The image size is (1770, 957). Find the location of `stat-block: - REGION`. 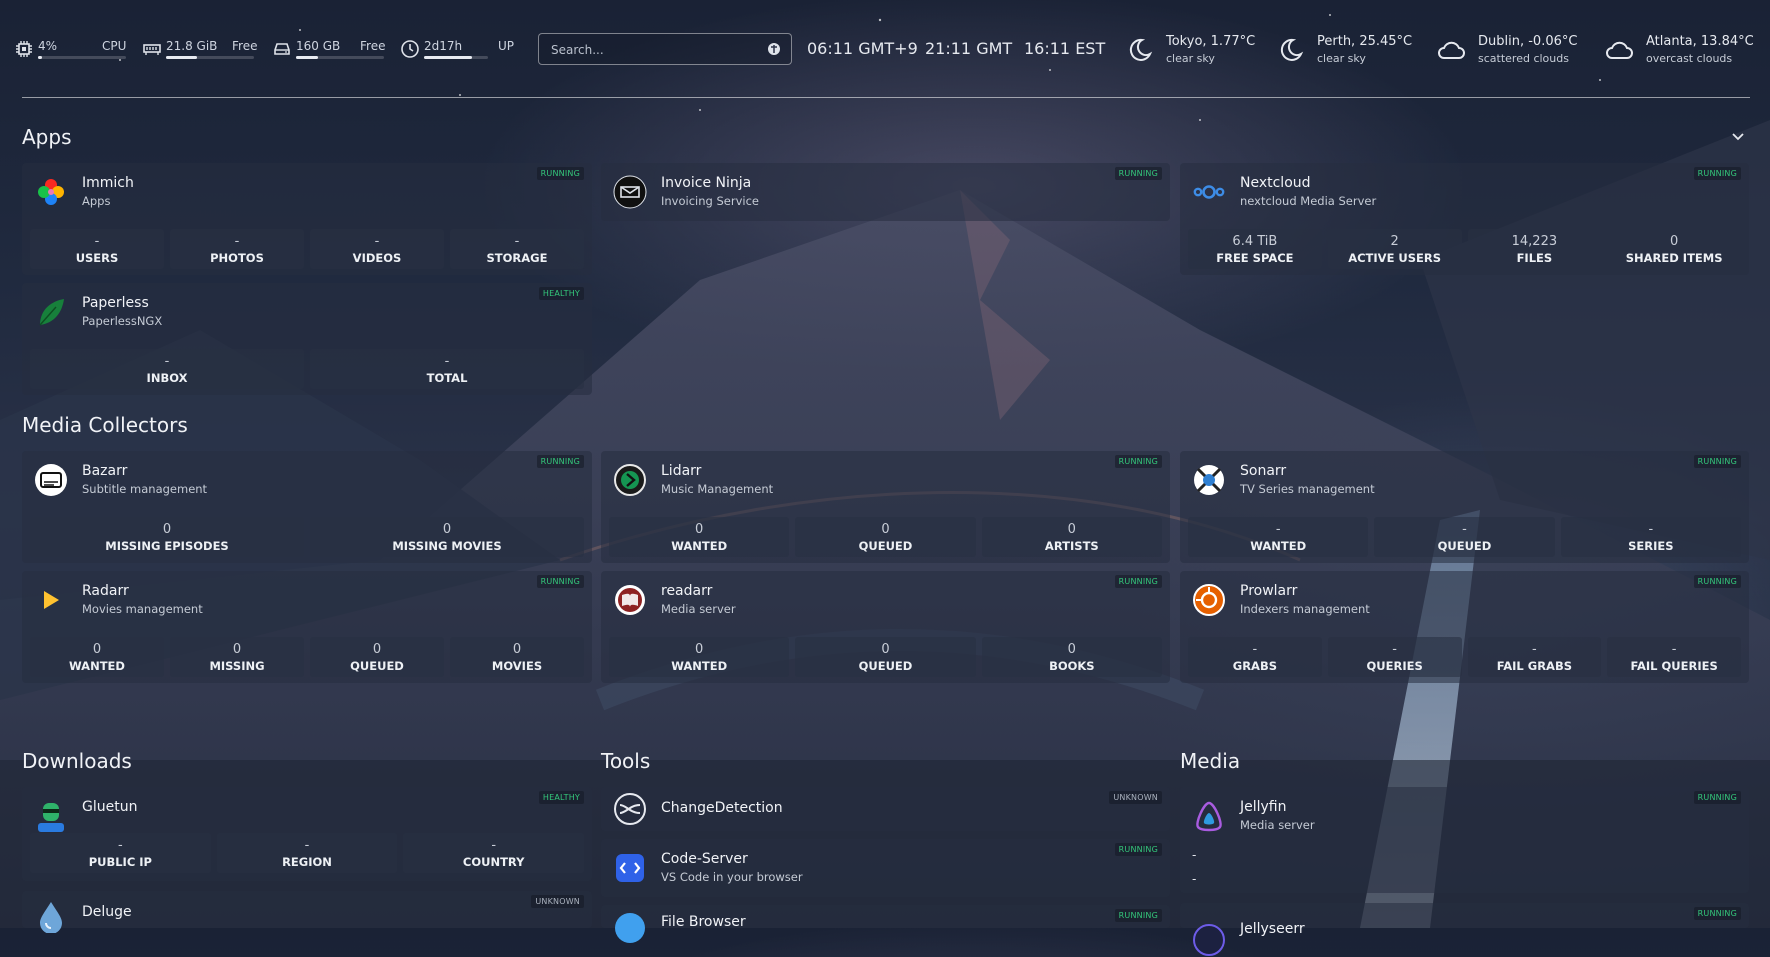

stat-block: - REGION is located at coordinates (307, 853).